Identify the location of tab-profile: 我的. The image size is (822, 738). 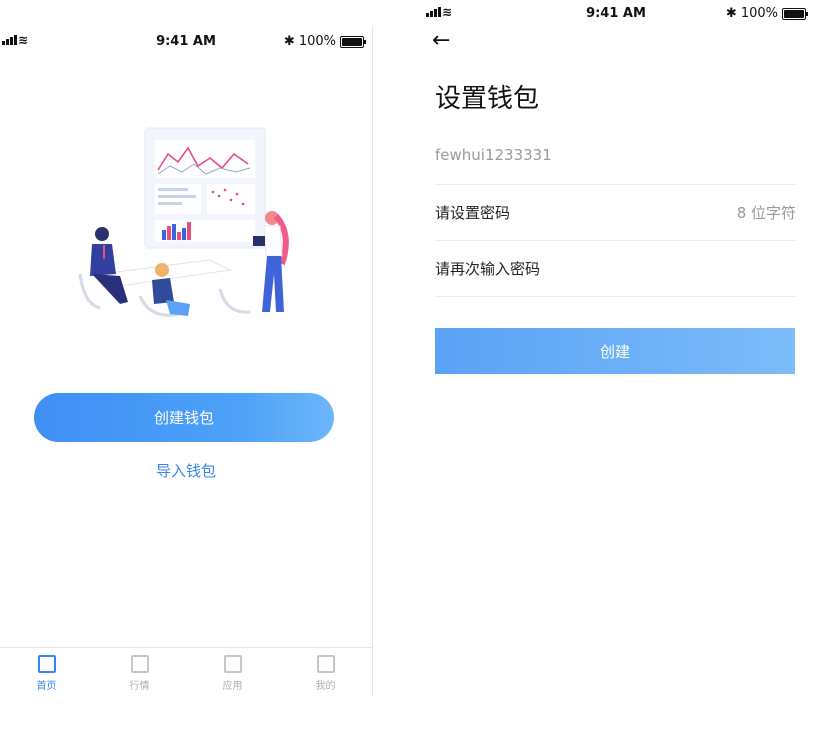
(325, 672).